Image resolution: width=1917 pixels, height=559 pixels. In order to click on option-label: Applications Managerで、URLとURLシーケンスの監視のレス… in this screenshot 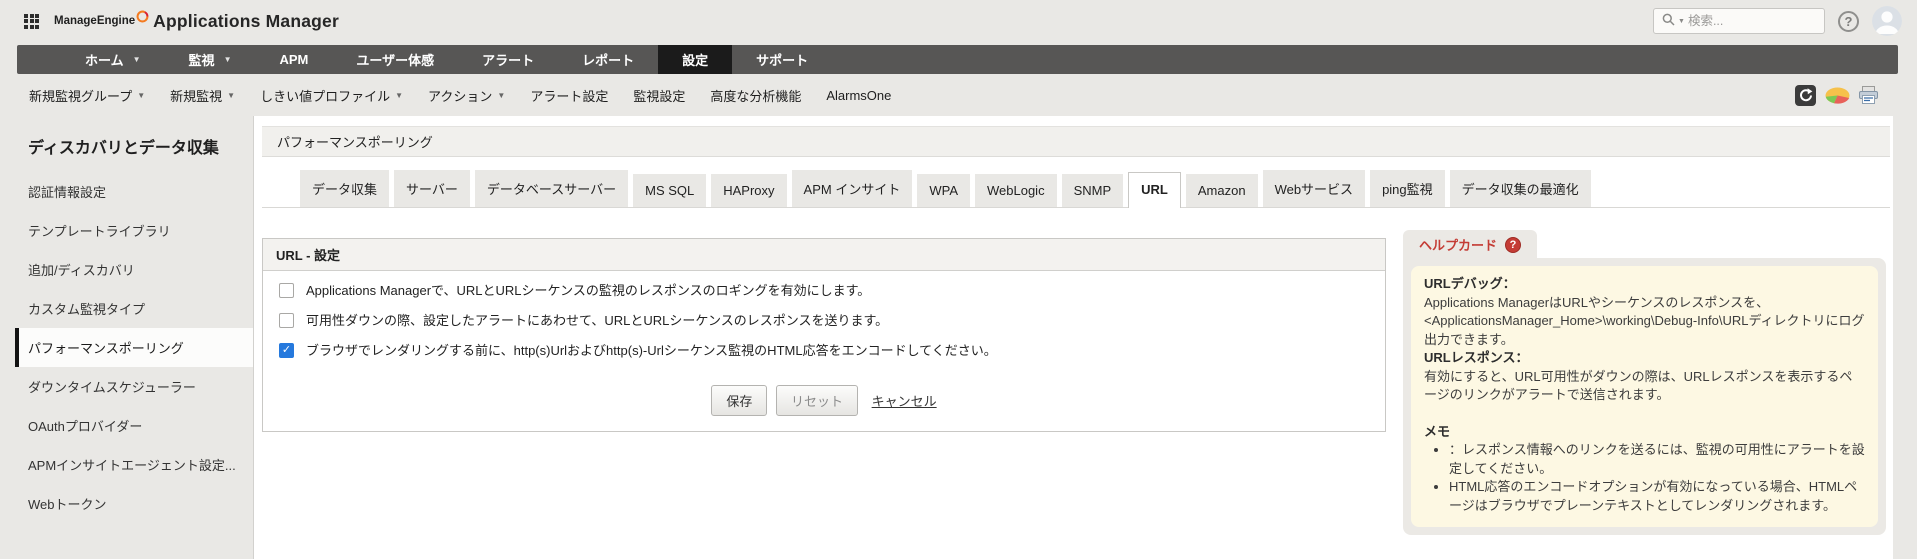, I will do `click(588, 290)`.